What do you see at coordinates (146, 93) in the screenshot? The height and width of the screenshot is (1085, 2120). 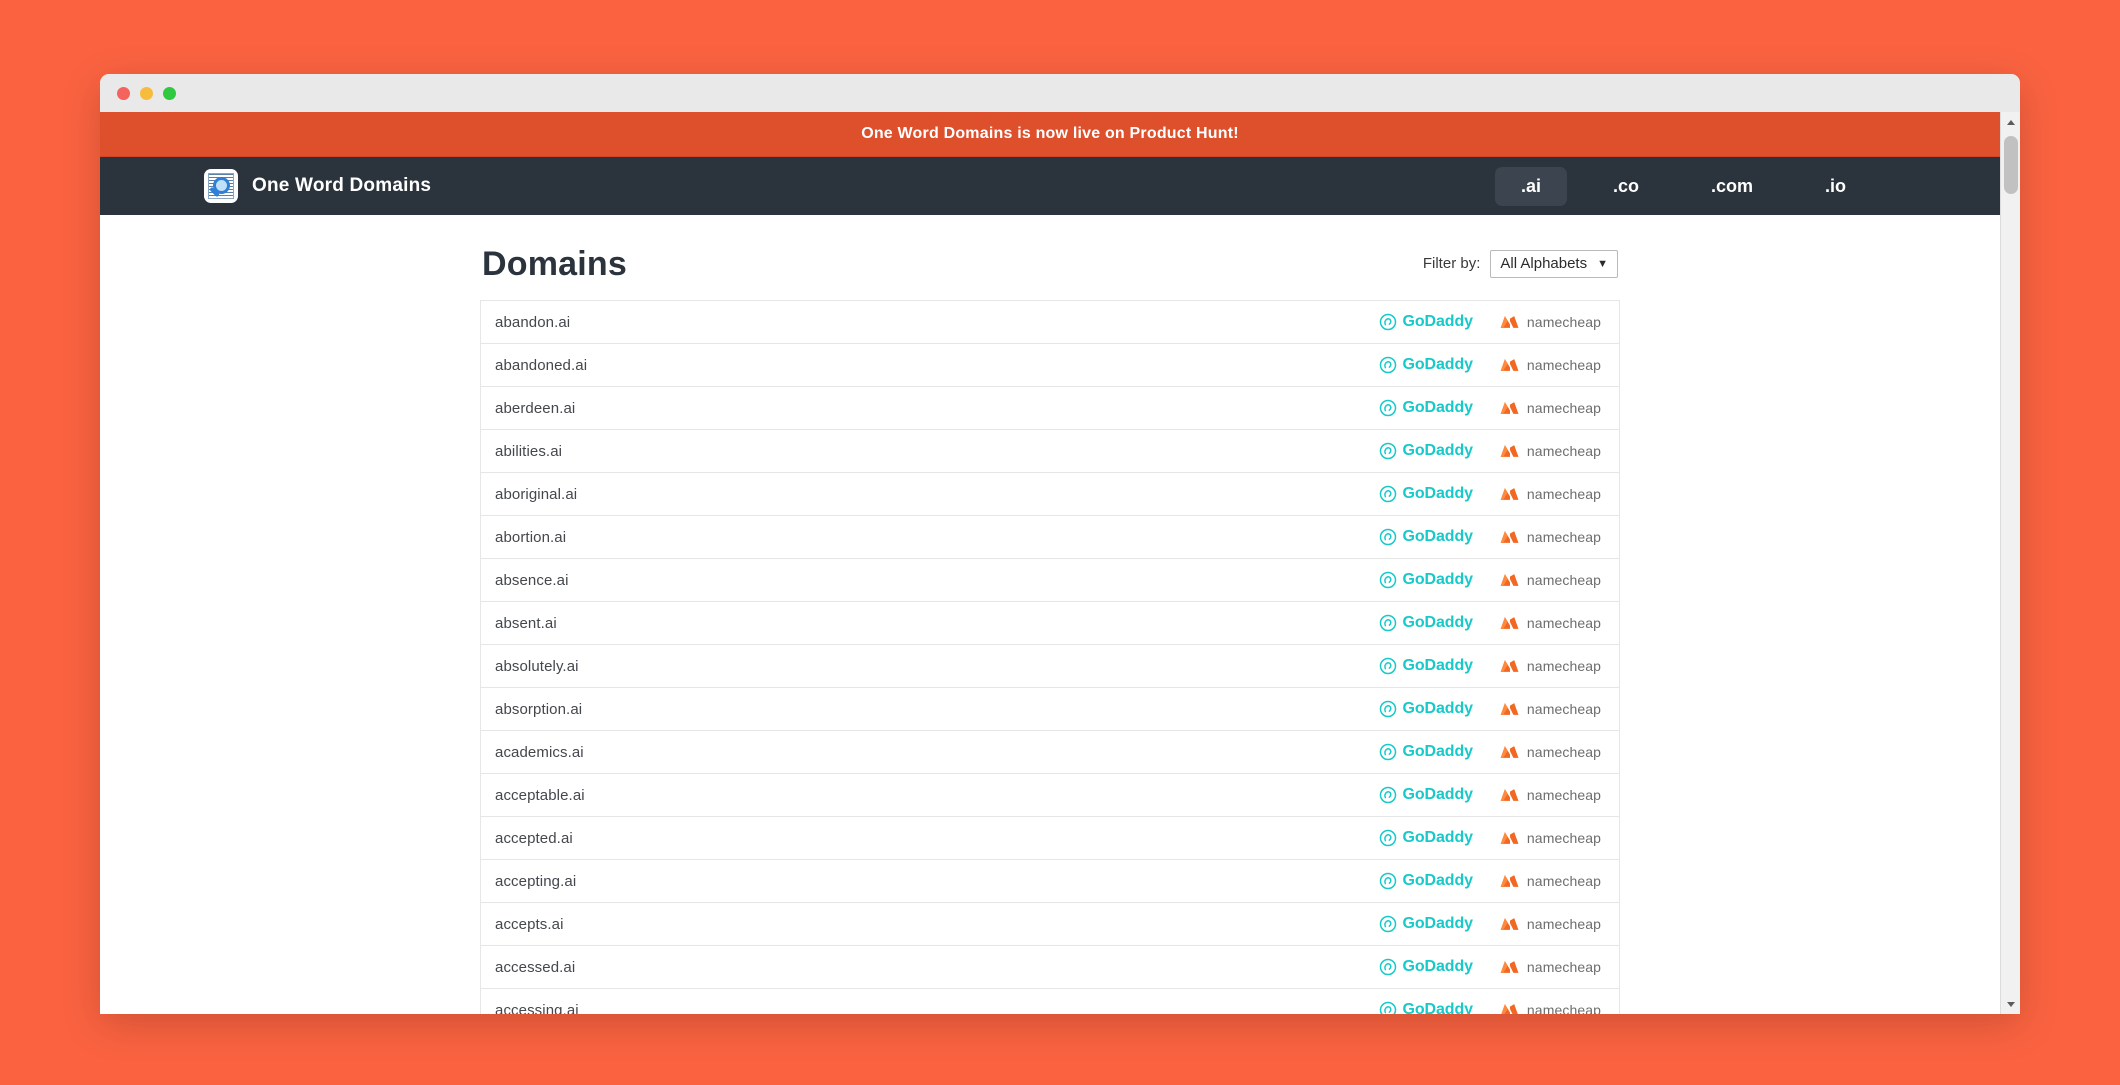 I see `minimize-window-button` at bounding box center [146, 93].